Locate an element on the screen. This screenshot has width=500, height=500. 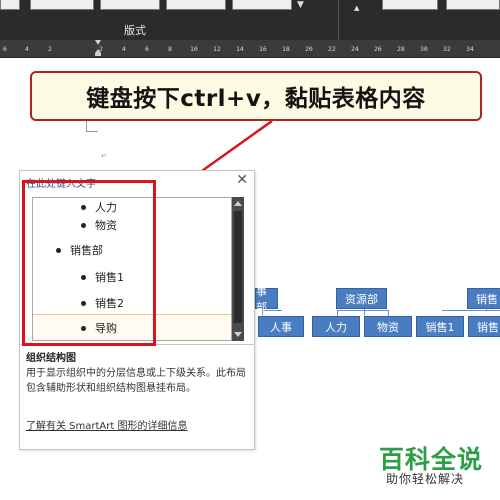
scroll-down-icon is located at coordinates (238, 334).